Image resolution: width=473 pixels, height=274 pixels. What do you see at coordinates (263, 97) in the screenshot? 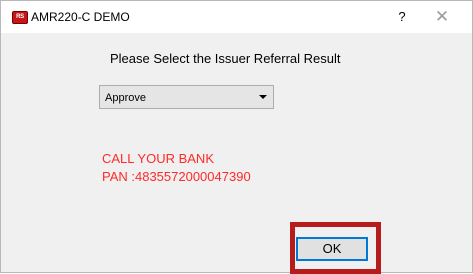
I see `dropdown-arrow-icon` at bounding box center [263, 97].